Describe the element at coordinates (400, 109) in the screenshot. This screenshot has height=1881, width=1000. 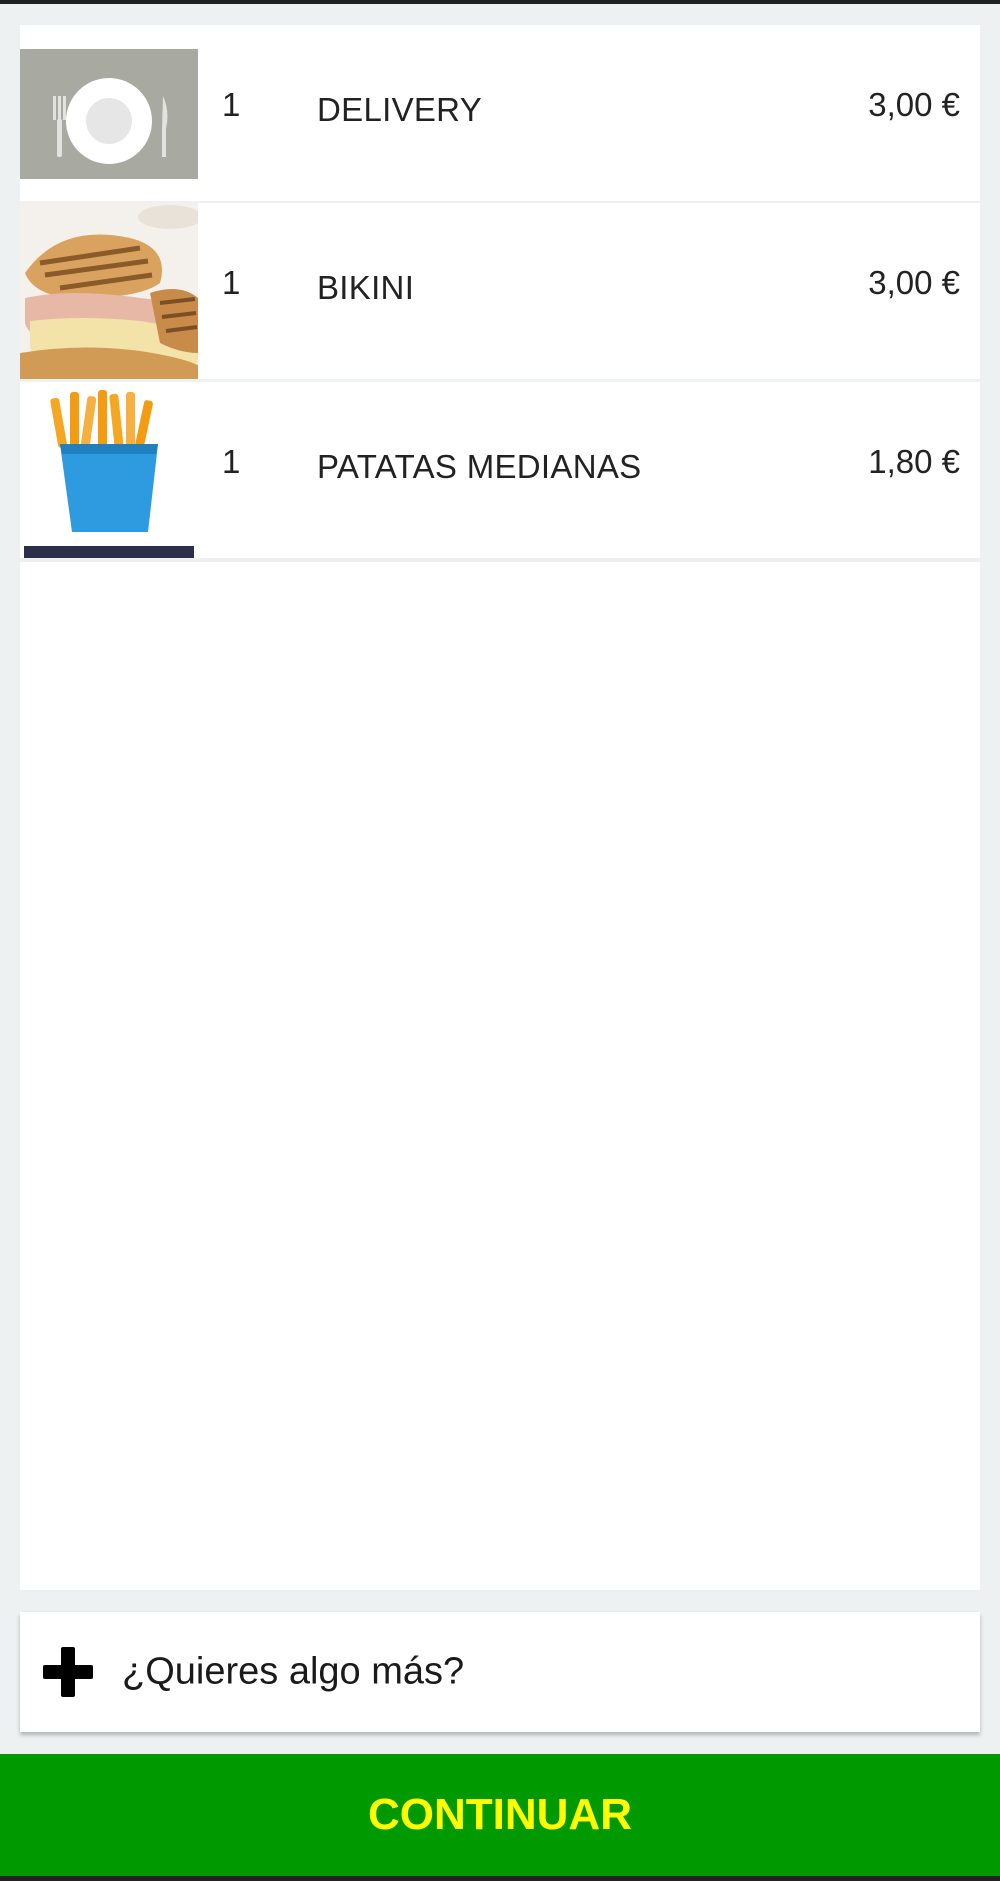
I see `item-name: DELIVERY` at that location.